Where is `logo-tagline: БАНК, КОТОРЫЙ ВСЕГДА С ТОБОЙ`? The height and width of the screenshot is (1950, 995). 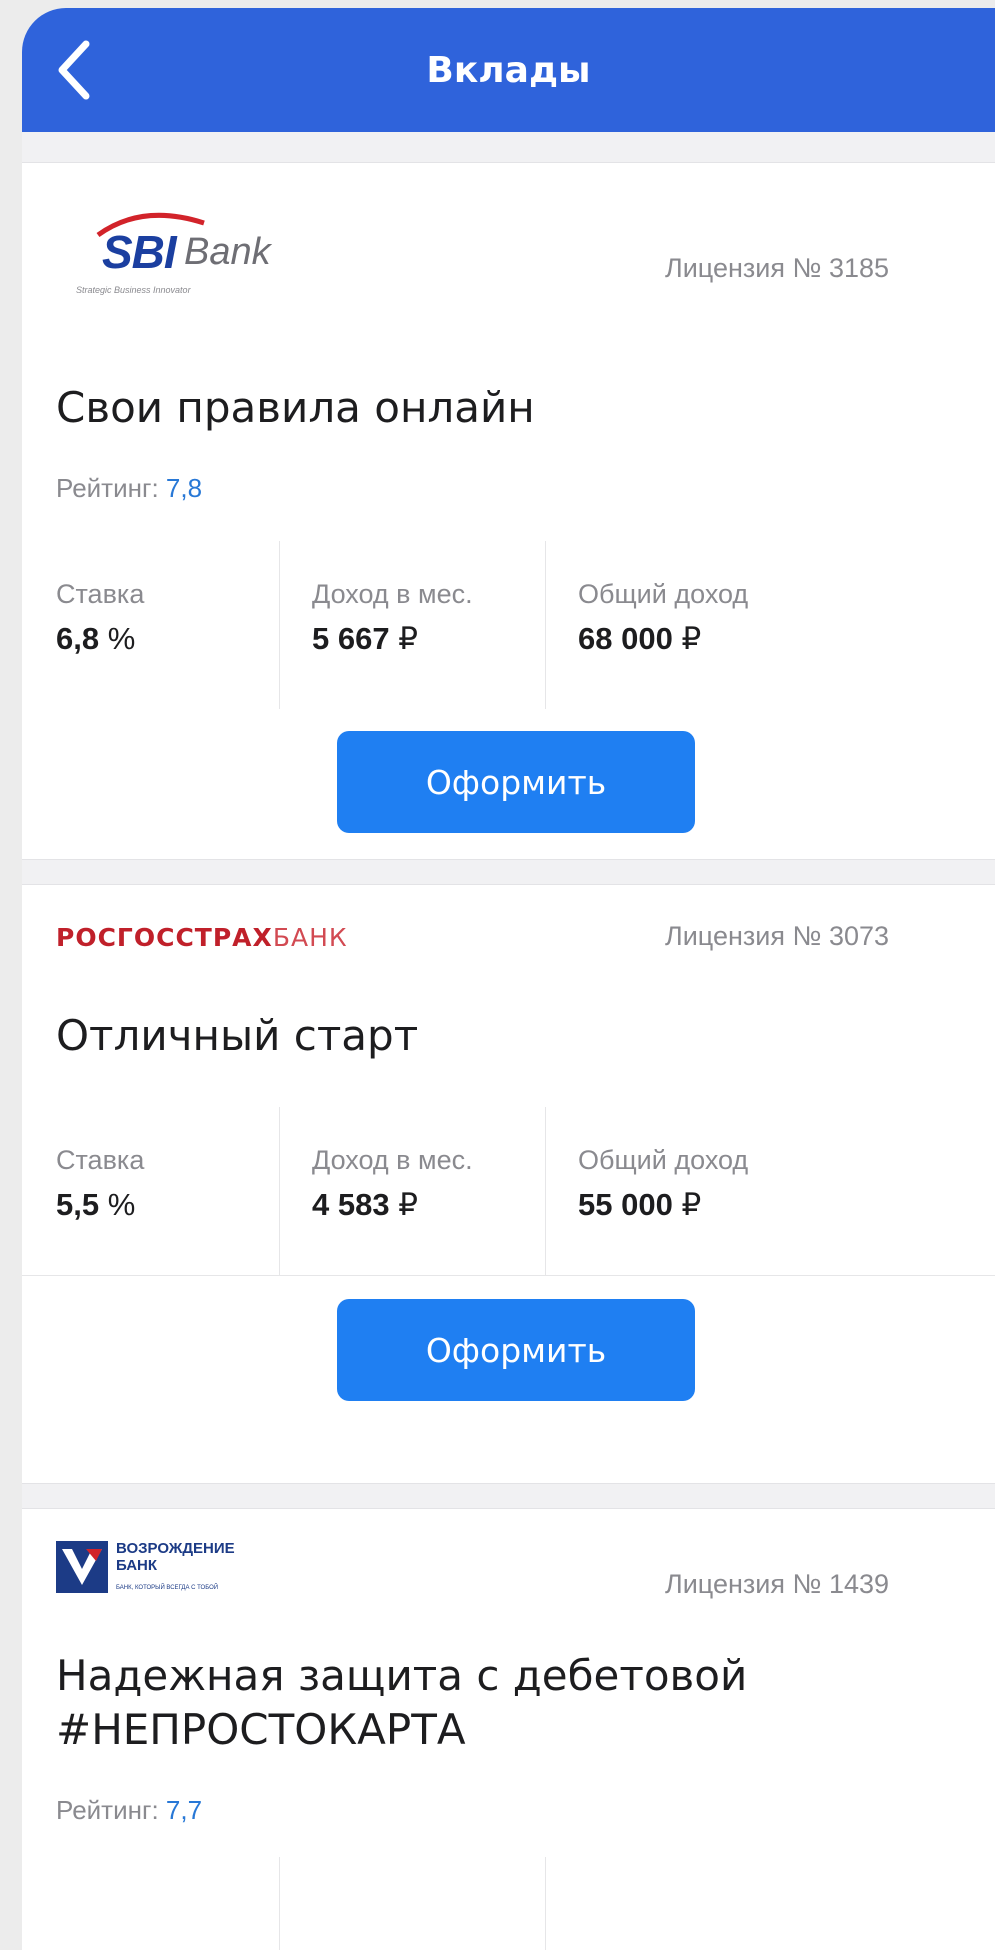 logo-tagline: БАНК, КОТОРЫЙ ВСЕГДА С ТОБОЙ is located at coordinates (167, 1588).